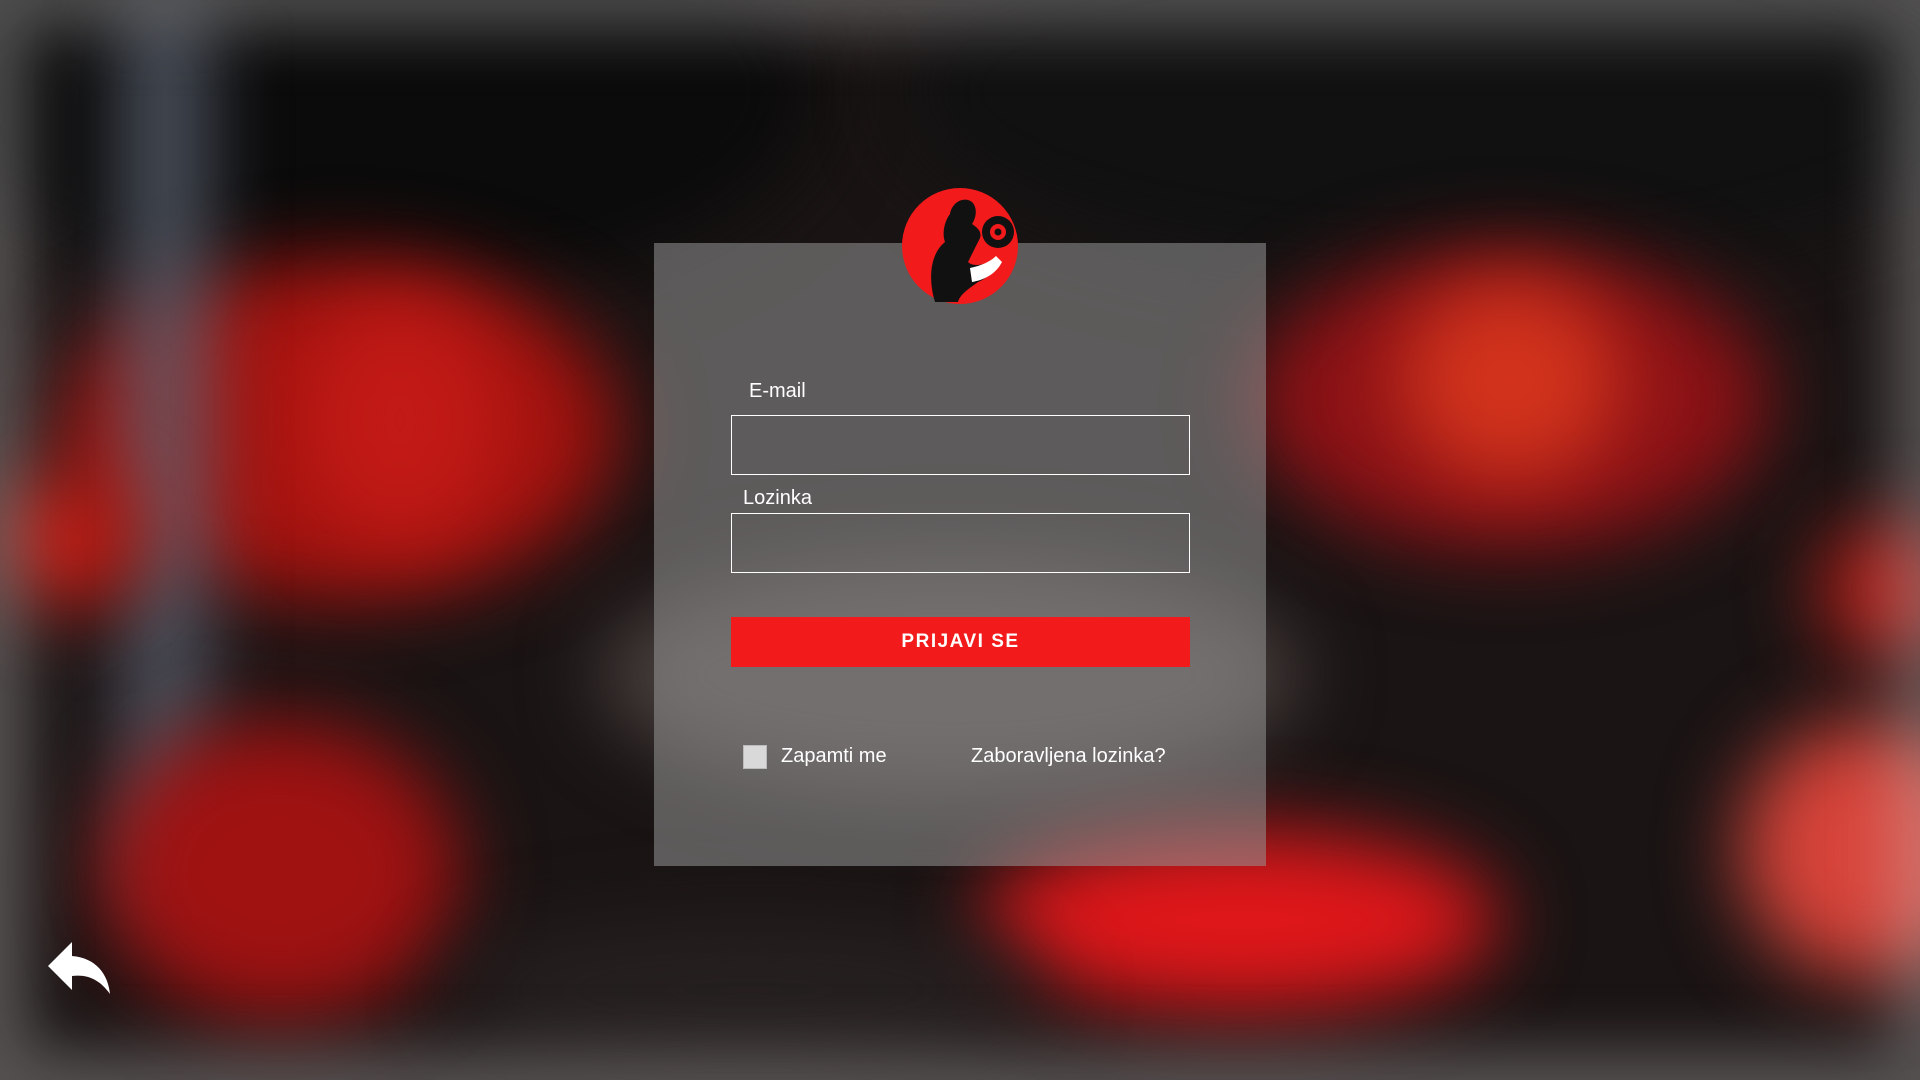  Describe the element at coordinates (834, 756) in the screenshot. I see `remember-me-label: Zapamti me` at that location.